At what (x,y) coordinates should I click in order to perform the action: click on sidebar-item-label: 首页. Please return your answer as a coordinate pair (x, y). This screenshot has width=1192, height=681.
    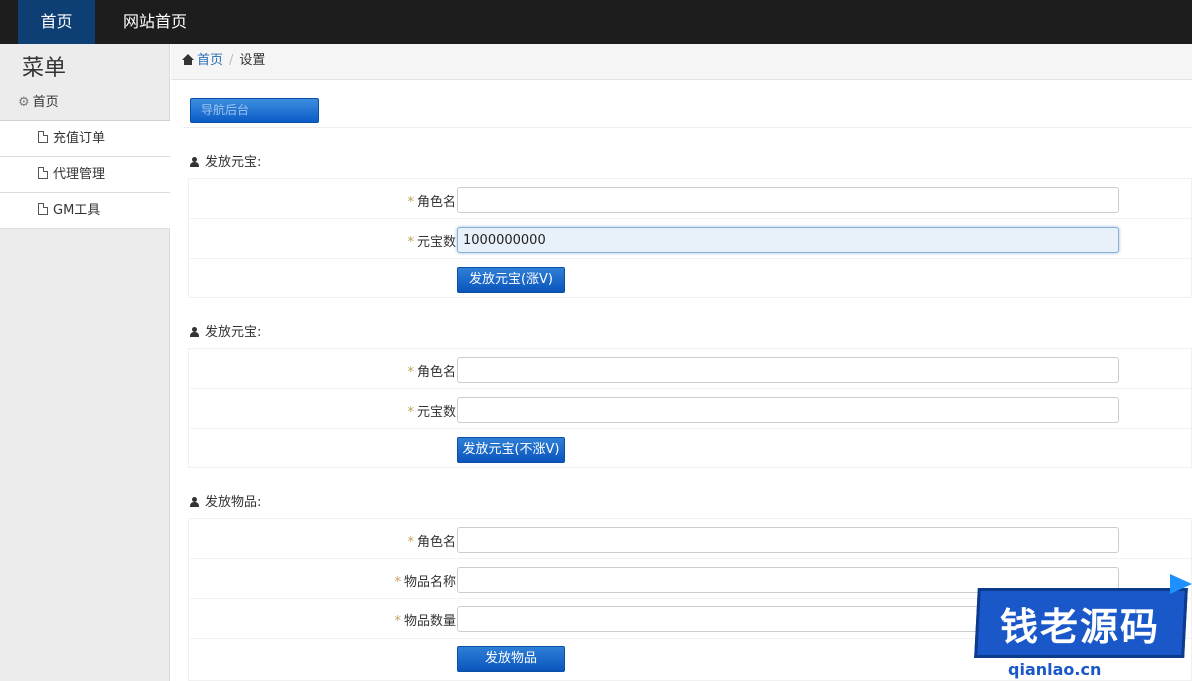
    Looking at the image, I should click on (45, 102).